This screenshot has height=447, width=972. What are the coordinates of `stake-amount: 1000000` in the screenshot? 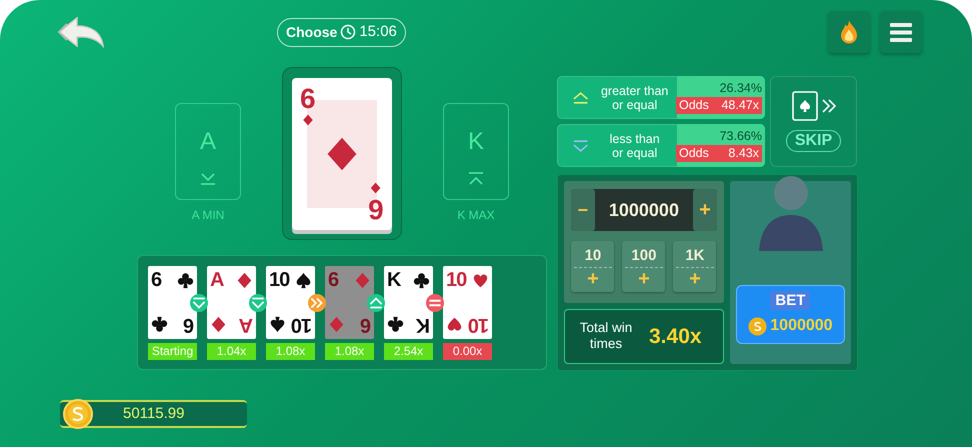 It's located at (644, 210).